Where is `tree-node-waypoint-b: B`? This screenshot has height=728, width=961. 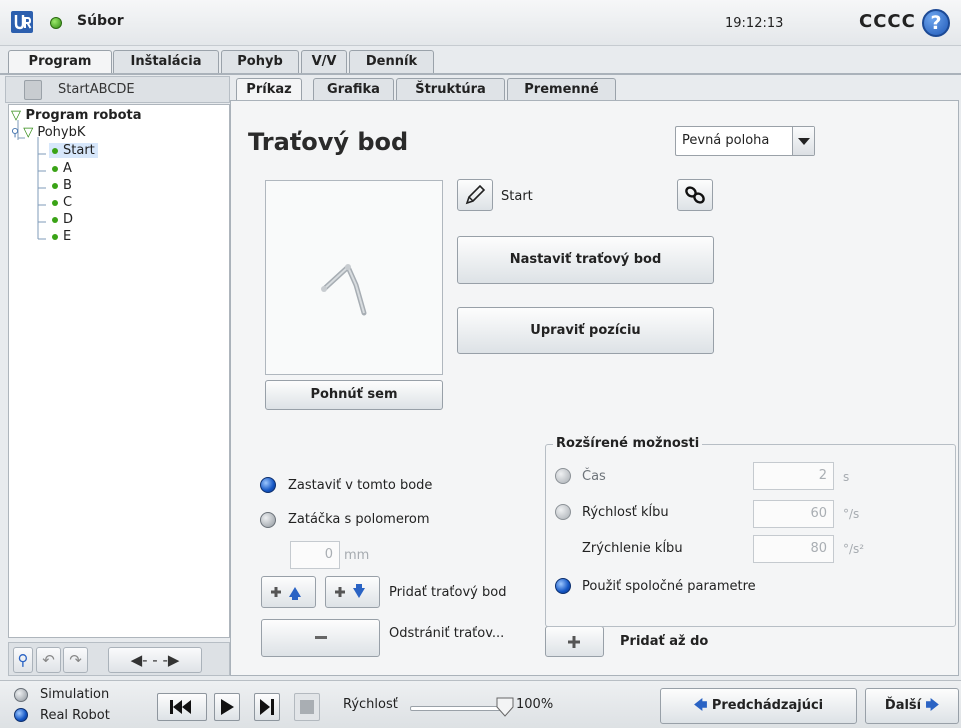
tree-node-waypoint-b: B is located at coordinates (62, 185).